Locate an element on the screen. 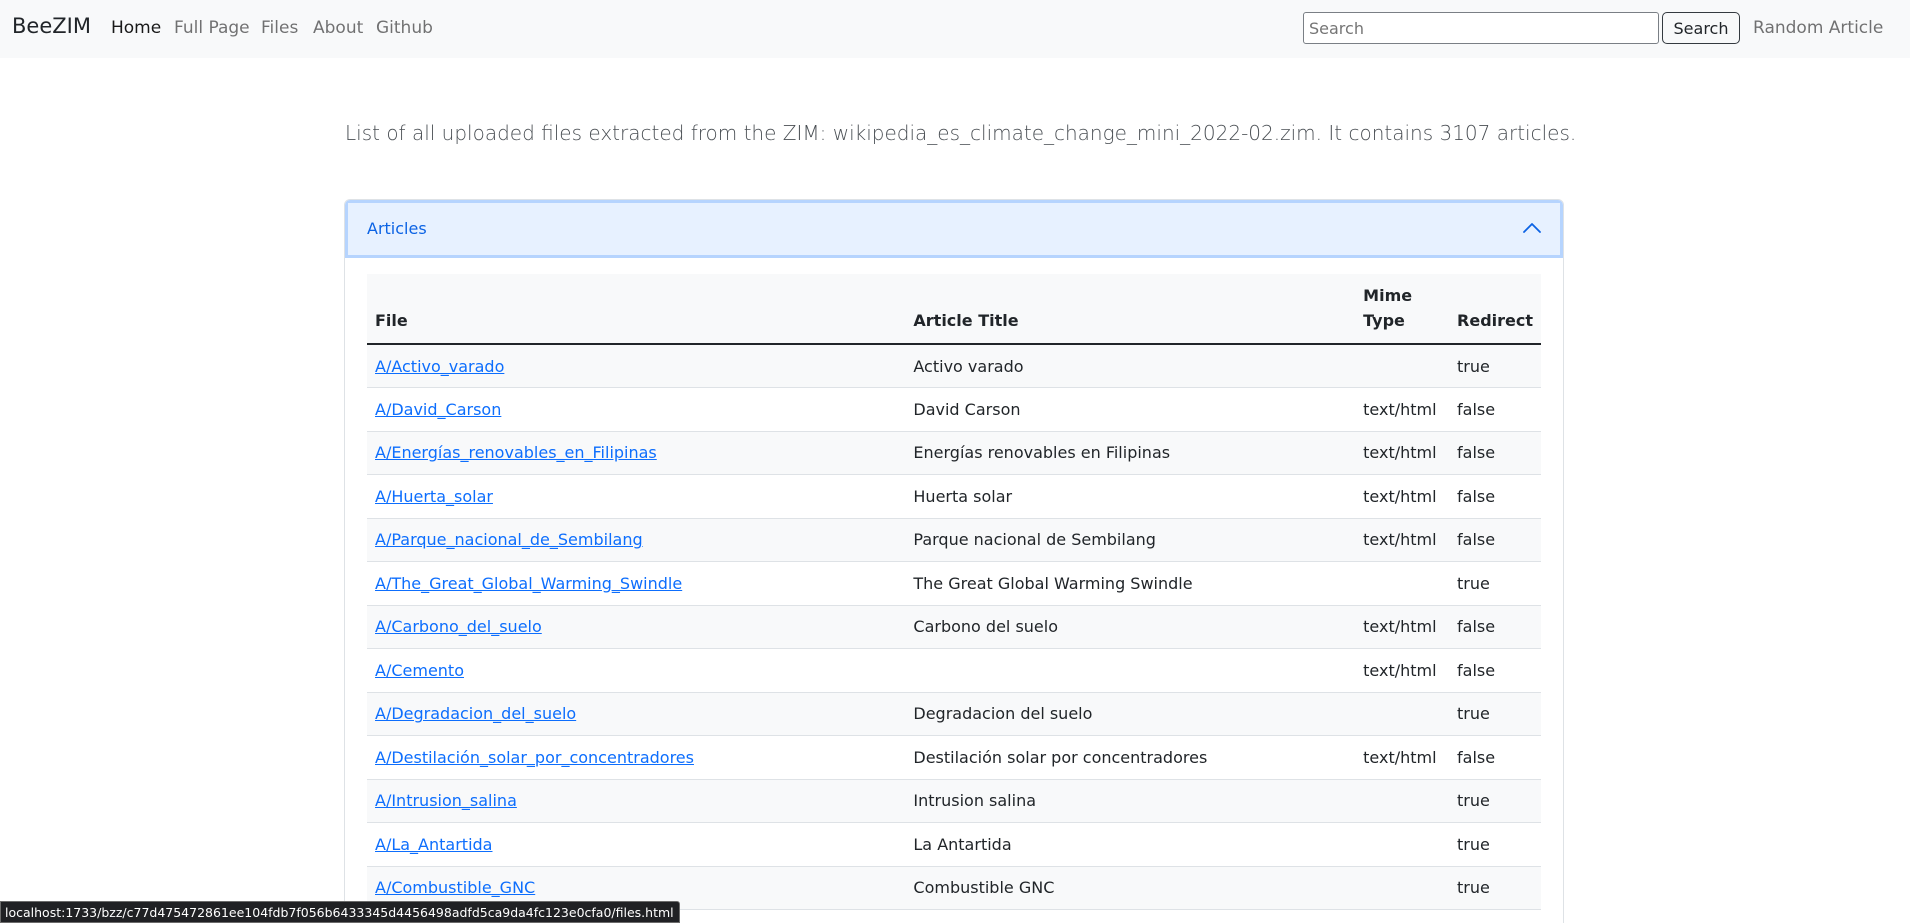  column-header-redirect: Redirect is located at coordinates (1495, 309).